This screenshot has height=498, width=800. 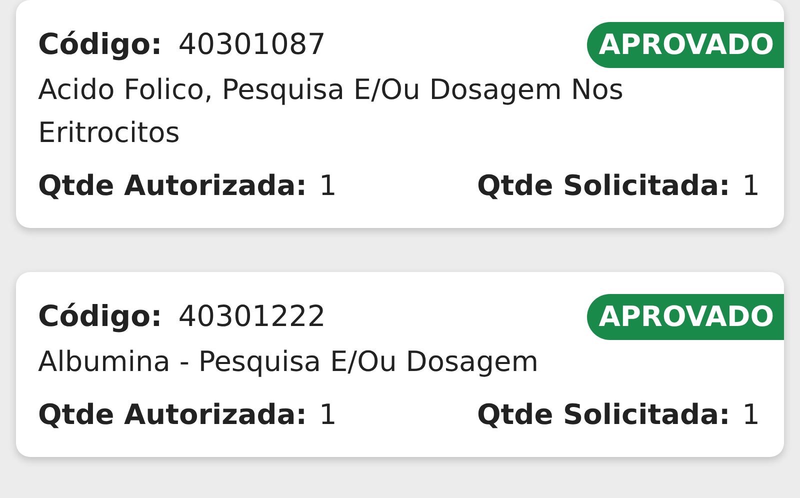 I want to click on code-value: 40301222, so click(x=252, y=316).